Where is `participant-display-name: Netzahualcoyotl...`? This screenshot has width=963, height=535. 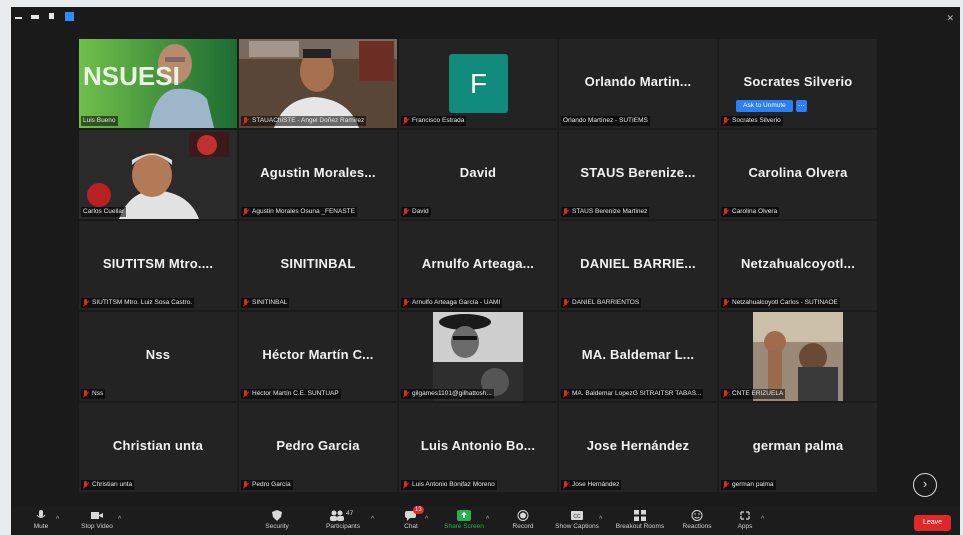 participant-display-name: Netzahualcoyotl... is located at coordinates (798, 263).